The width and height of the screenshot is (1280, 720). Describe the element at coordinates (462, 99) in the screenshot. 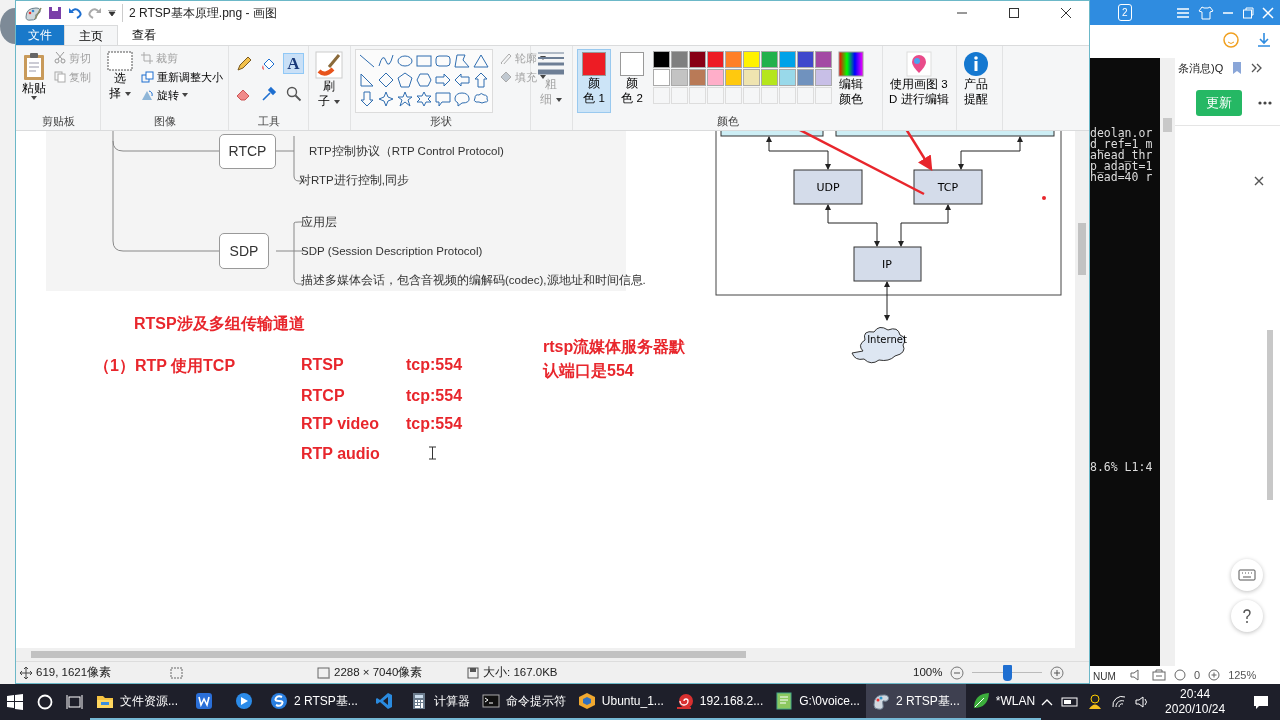

I see `oval-callout-icon` at that location.